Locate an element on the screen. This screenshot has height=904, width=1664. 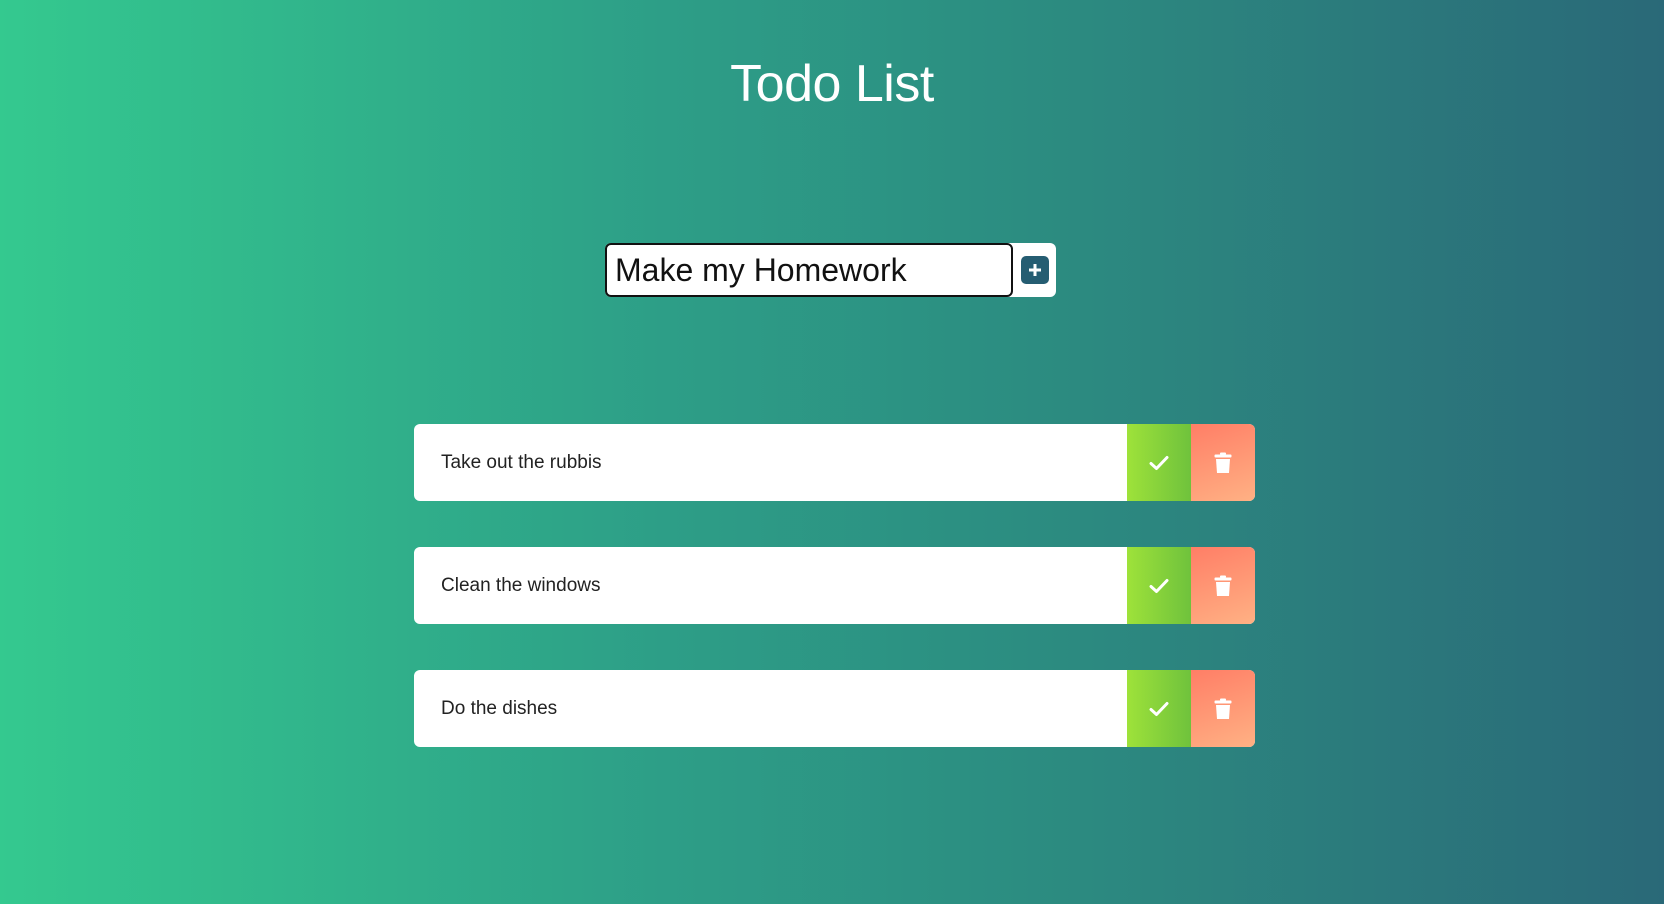
page-title: Todo List is located at coordinates (832, 84).